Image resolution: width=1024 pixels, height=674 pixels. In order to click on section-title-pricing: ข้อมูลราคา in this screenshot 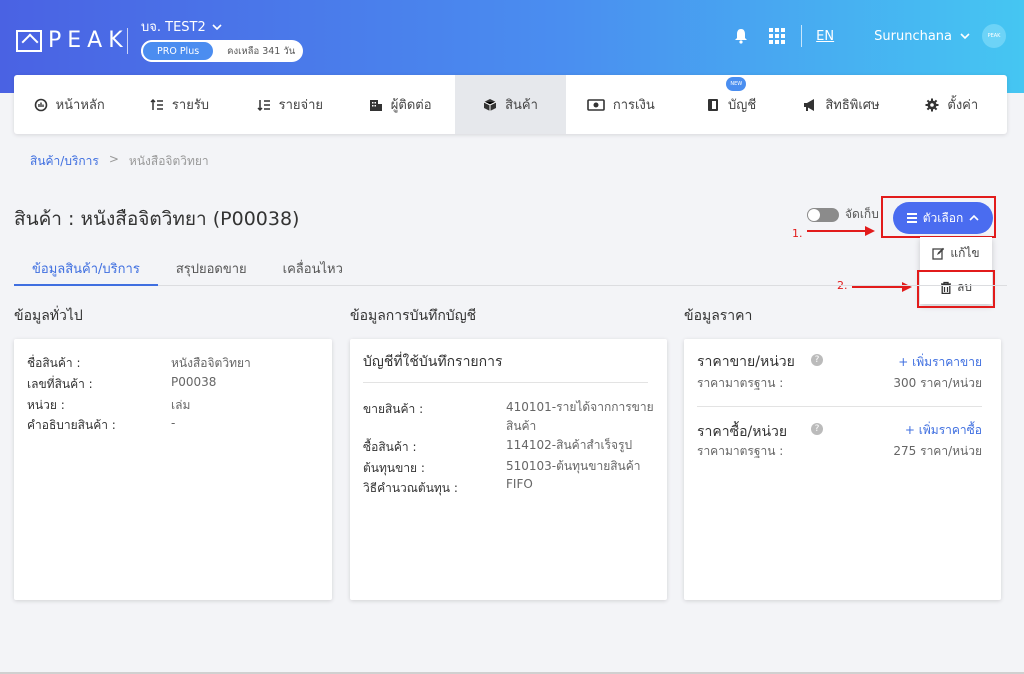, I will do `click(718, 316)`.